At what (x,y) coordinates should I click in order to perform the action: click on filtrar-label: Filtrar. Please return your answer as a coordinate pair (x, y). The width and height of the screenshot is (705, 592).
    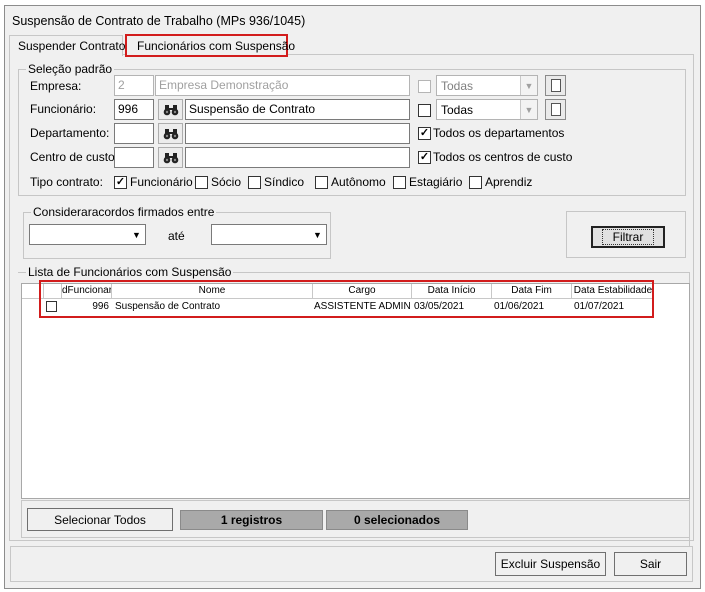
    Looking at the image, I should click on (628, 237).